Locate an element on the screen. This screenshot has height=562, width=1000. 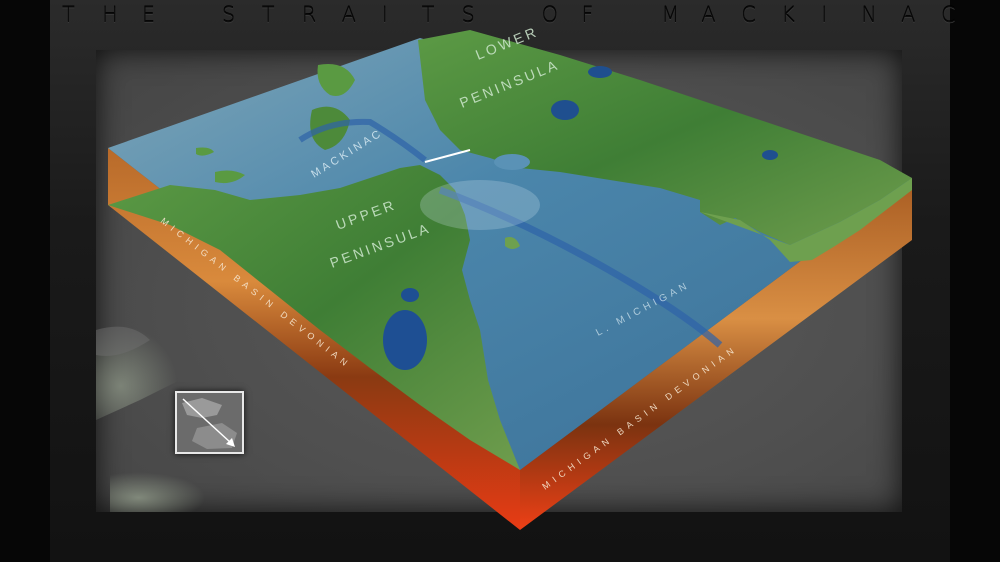
locator-arrow-icon is located at coordinates (209, 423).